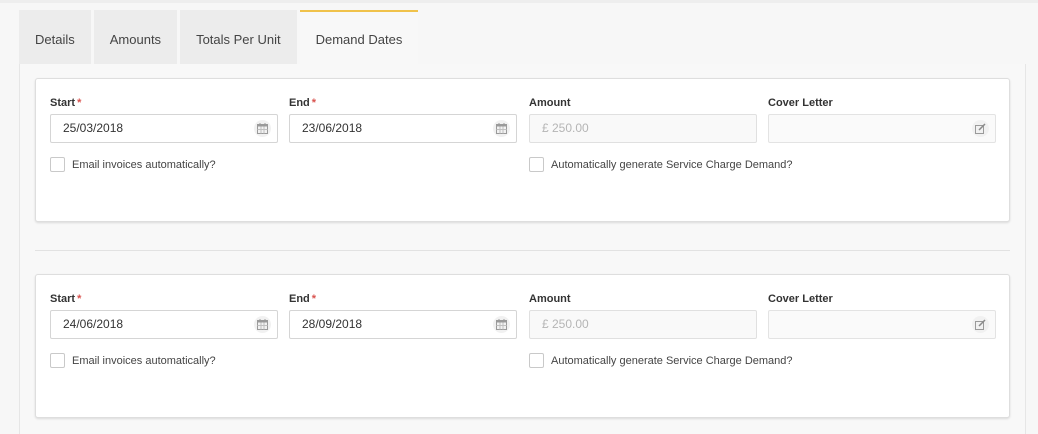 This screenshot has height=434, width=1038. Describe the element at coordinates (332, 128) in the screenshot. I see `end-date-value: 23/06/2018` at that location.